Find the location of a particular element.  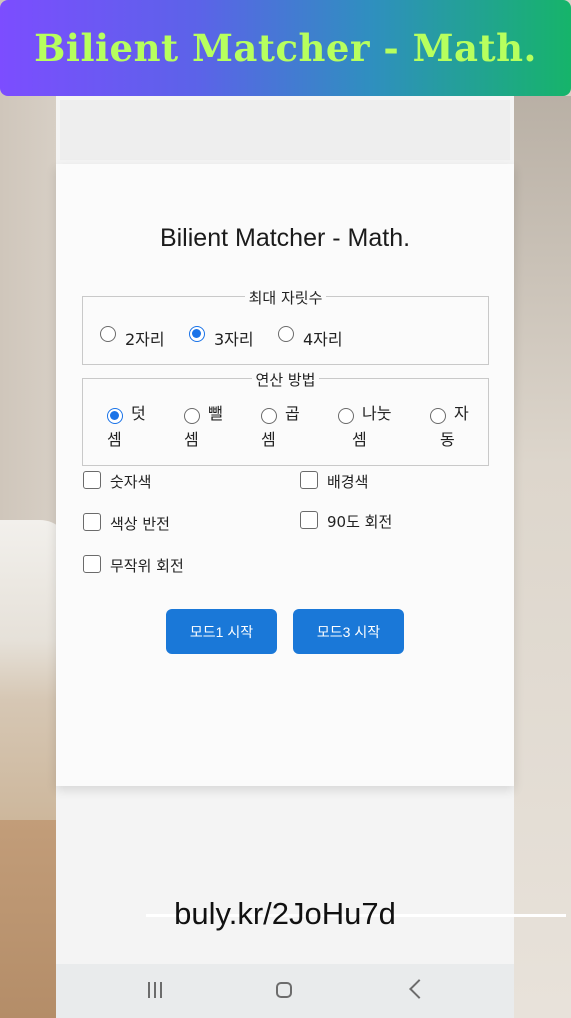

checkbox-invert-color is located at coordinates (92, 522).